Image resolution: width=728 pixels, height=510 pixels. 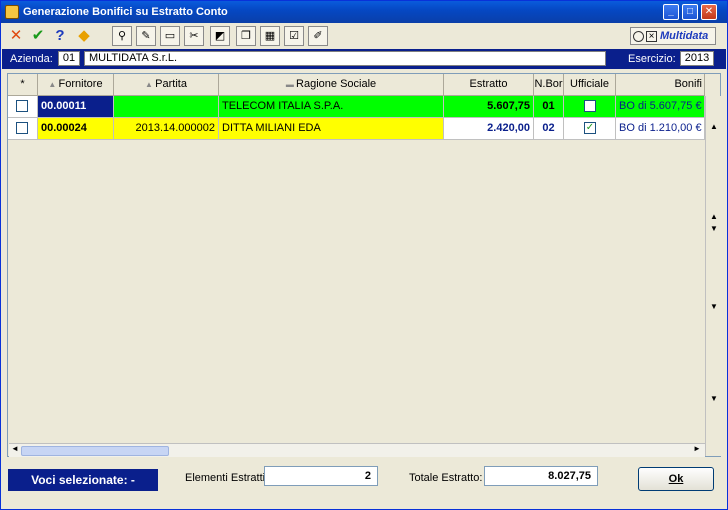 I want to click on elementi-label: Elementi Estratti:, so click(x=227, y=478).